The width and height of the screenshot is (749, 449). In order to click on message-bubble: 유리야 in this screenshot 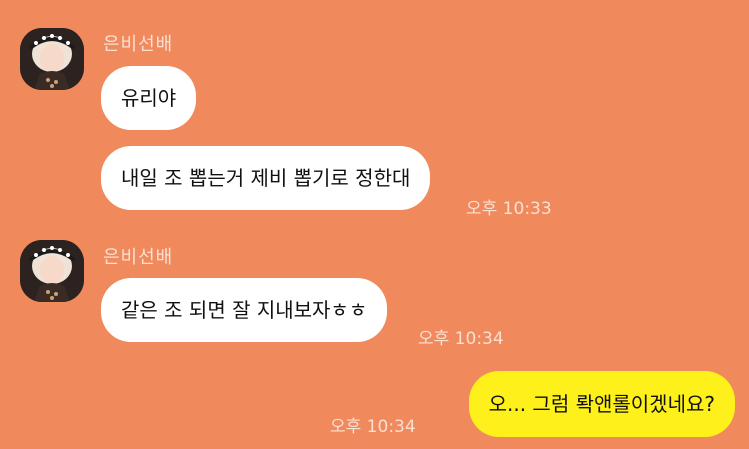, I will do `click(149, 98)`.